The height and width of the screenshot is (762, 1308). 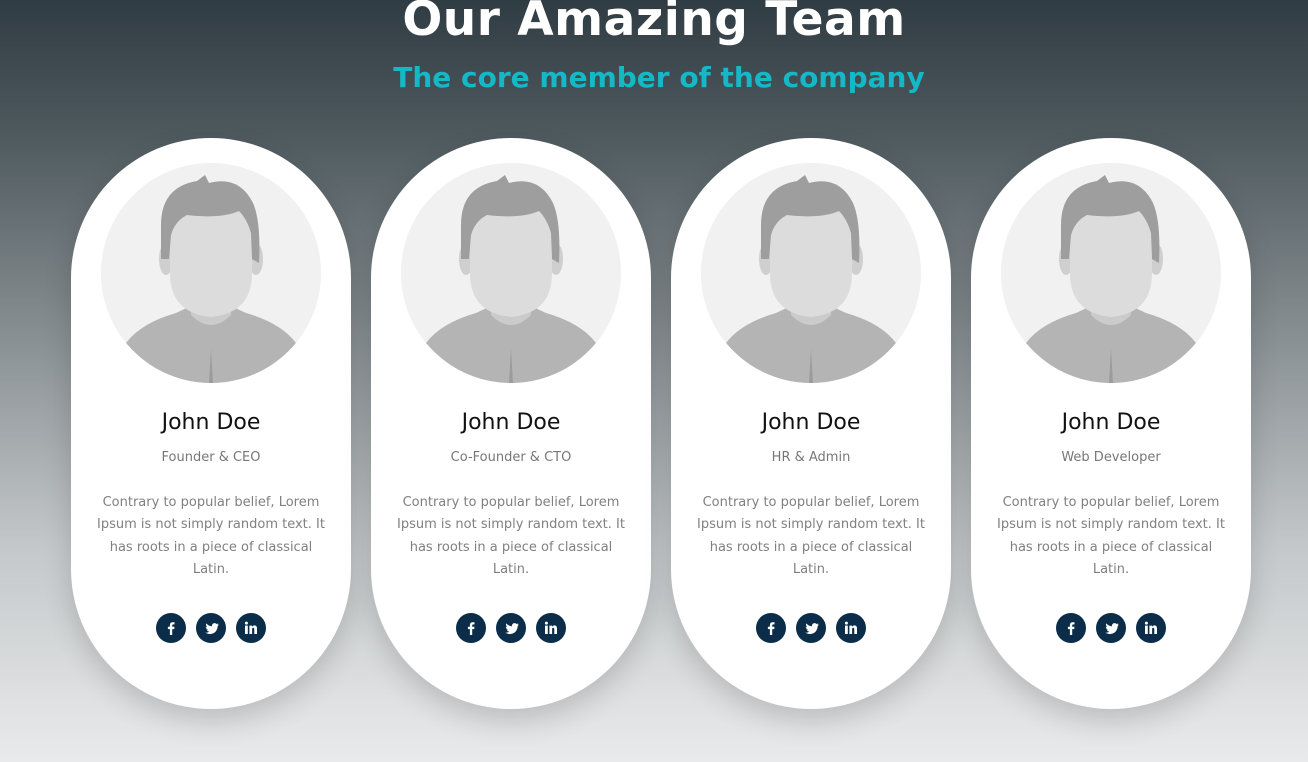 I want to click on member-role: HR & Admin, so click(x=811, y=457).